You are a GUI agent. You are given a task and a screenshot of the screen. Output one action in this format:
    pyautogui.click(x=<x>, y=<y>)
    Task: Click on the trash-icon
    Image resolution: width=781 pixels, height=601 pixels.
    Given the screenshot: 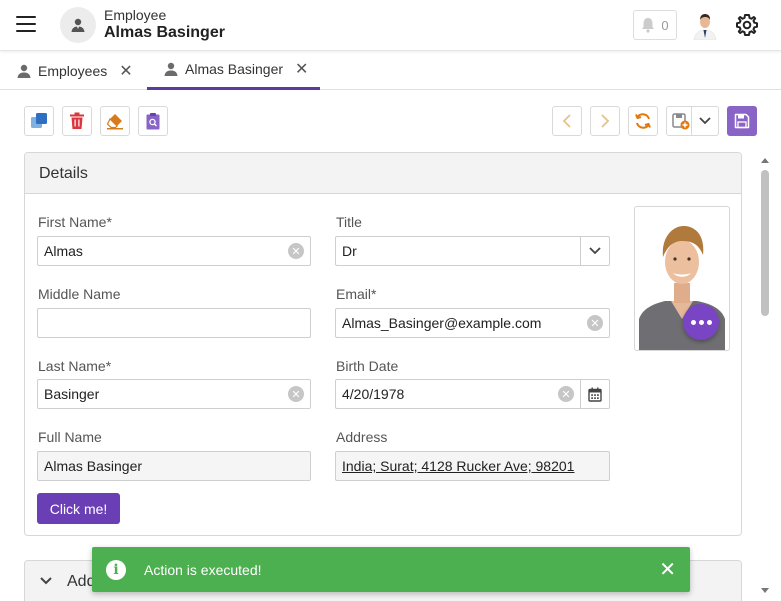 What is the action you would take?
    pyautogui.click(x=77, y=120)
    